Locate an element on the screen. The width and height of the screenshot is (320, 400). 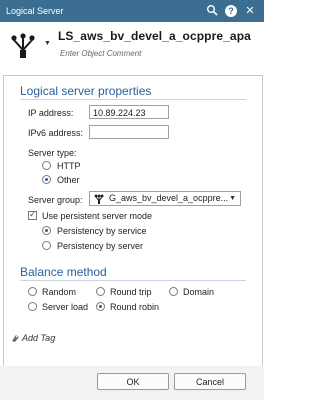
balance-round-trip-label: Round trip is located at coordinates (131, 292).